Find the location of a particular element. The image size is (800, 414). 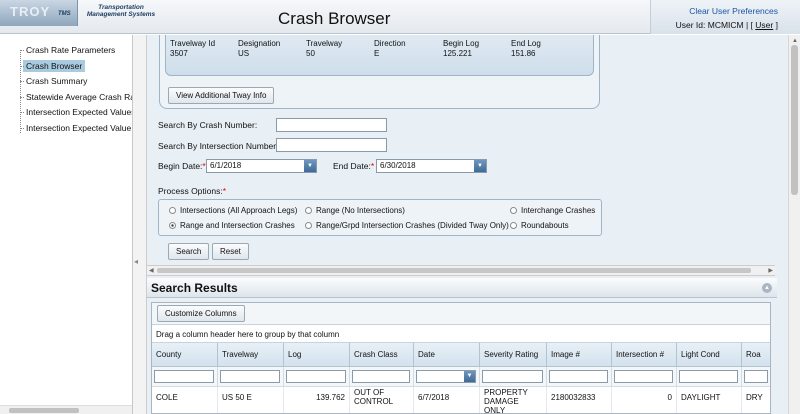

view-tway-info-button: View Additional Tway Info is located at coordinates (221, 95).